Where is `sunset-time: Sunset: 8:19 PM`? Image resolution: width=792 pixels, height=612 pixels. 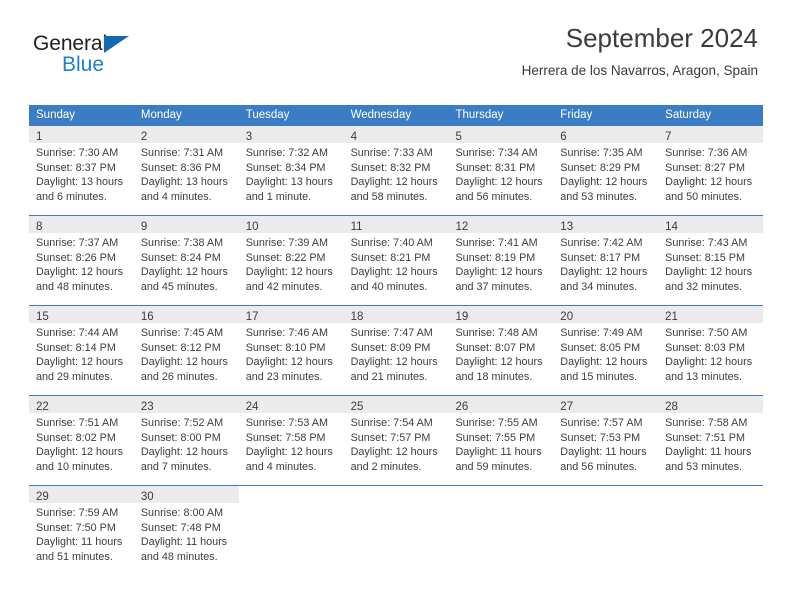 sunset-time: Sunset: 8:19 PM is located at coordinates (495, 257).